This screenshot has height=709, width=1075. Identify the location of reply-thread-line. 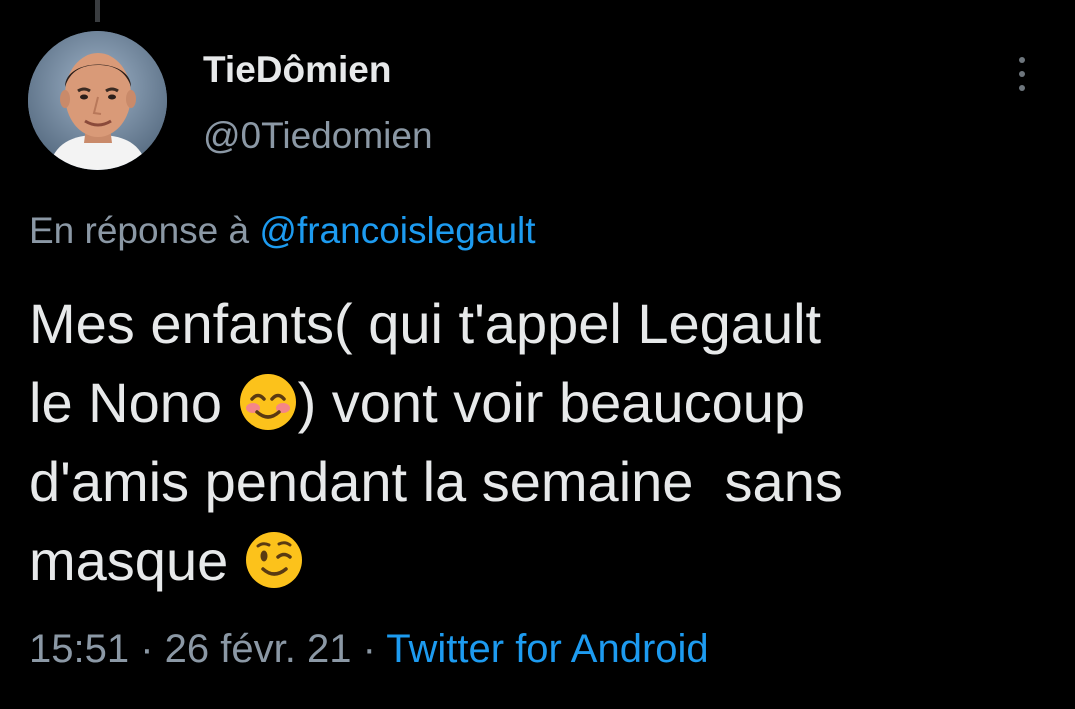
(97, 11).